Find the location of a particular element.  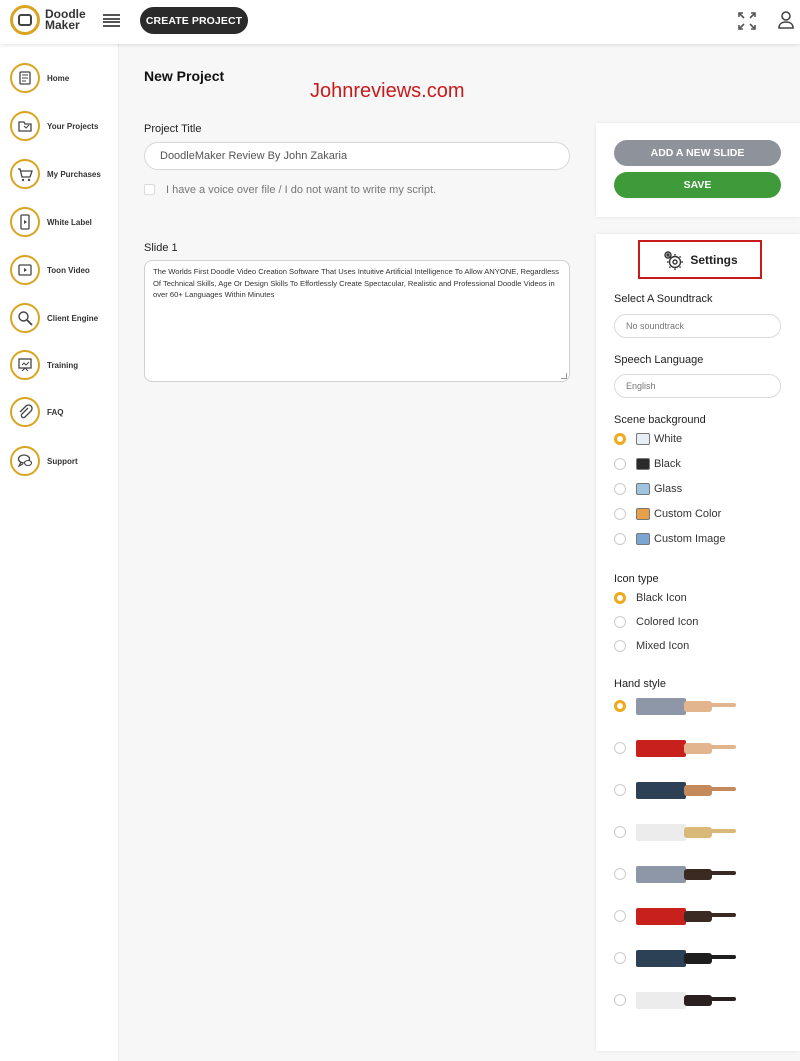

background-option-black: Black is located at coordinates (647, 464).